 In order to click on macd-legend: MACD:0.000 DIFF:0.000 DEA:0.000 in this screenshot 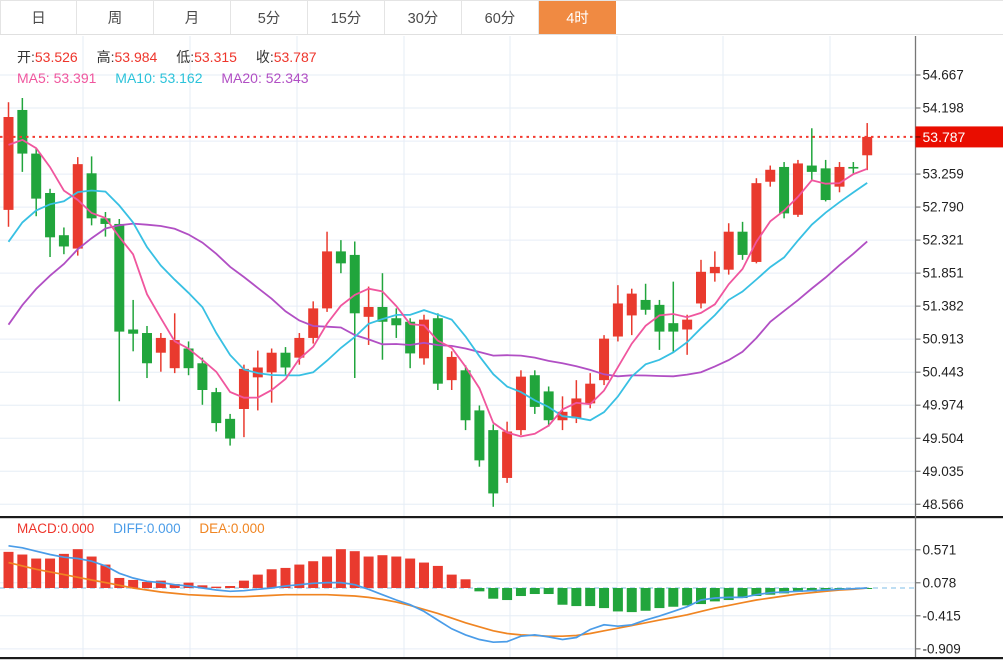, I will do `click(141, 528)`.